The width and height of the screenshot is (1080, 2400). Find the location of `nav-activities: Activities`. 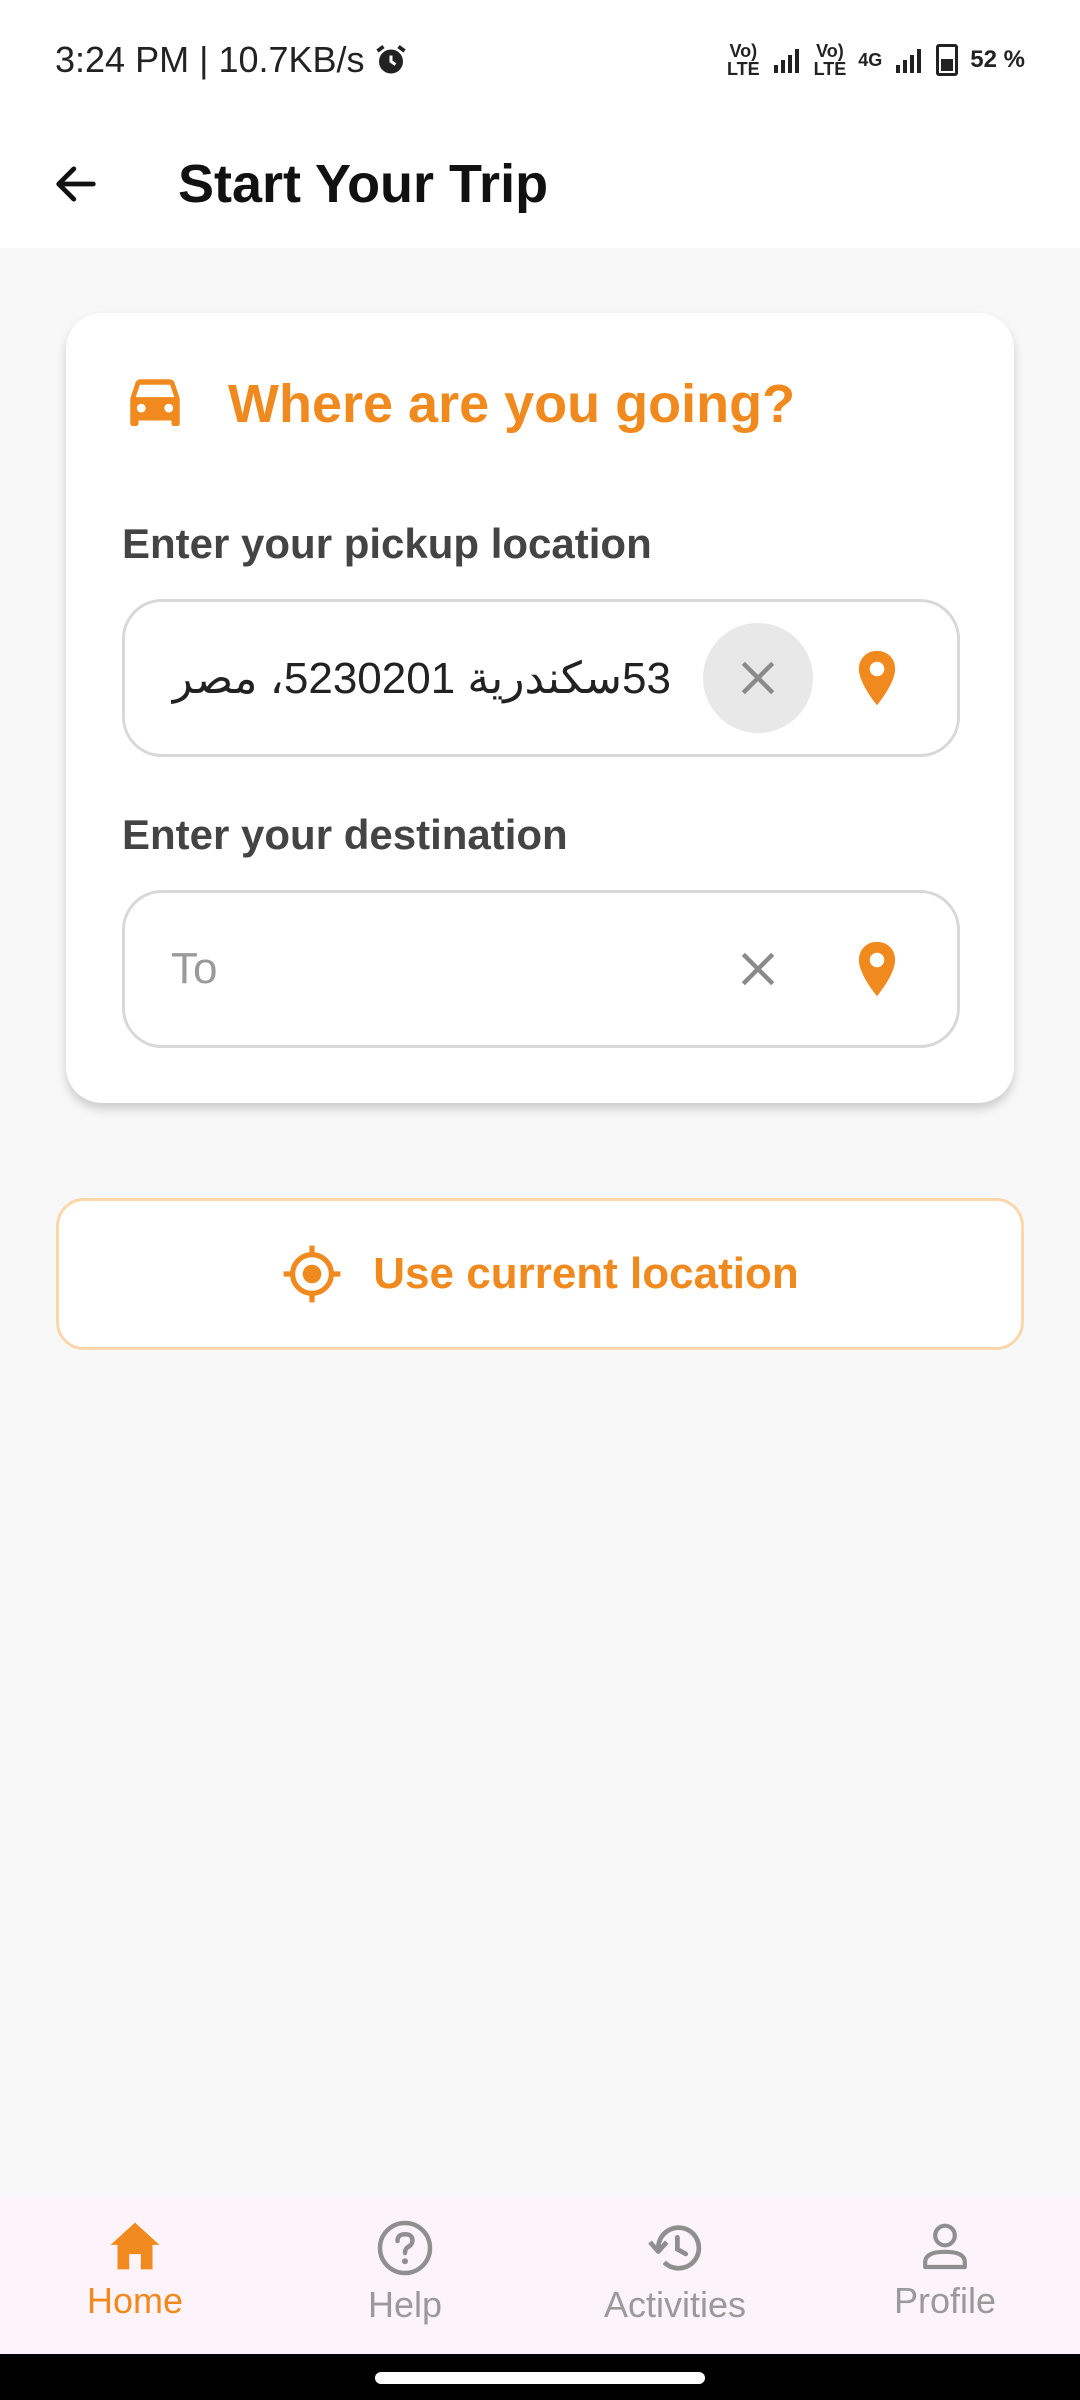

nav-activities: Activities is located at coordinates (675, 2275).